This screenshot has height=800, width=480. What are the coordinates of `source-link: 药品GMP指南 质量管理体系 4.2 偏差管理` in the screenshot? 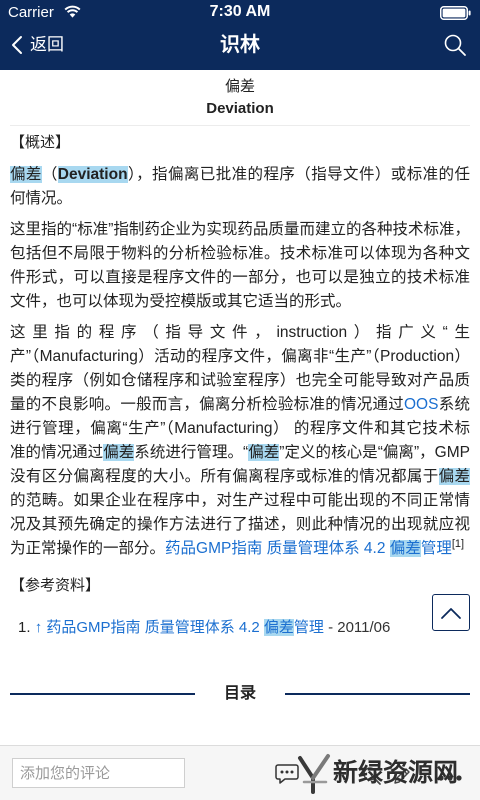 It's located at (308, 548).